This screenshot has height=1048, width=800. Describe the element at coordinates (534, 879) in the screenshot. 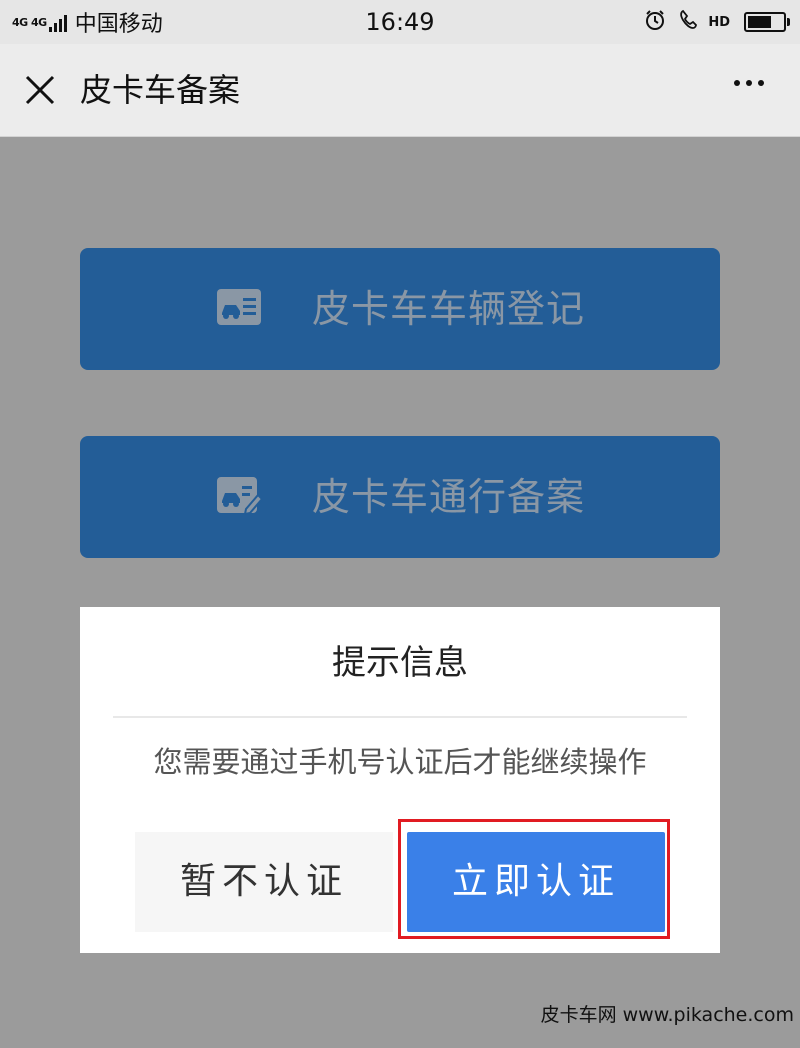

I see `highlight-box` at that location.